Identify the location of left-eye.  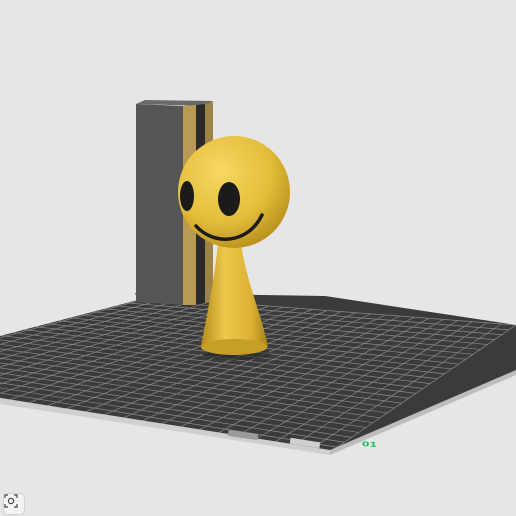
(187, 196).